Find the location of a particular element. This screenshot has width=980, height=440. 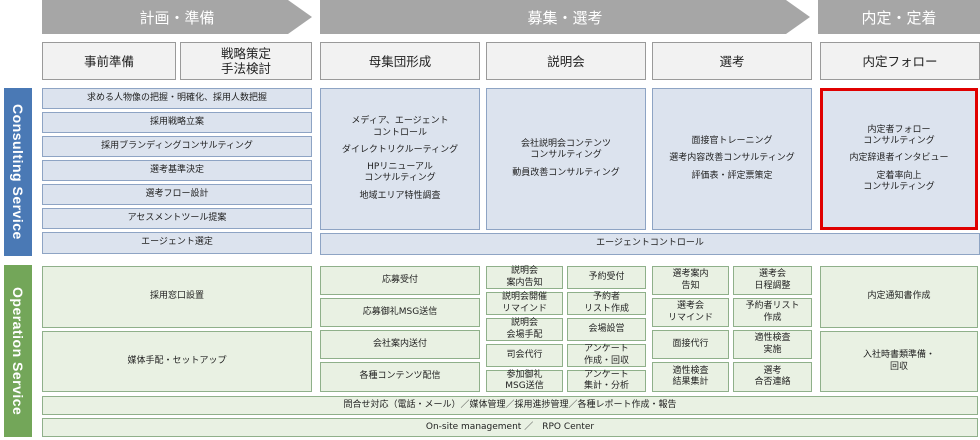

column-header-seminar: 説明会 is located at coordinates (566, 61).